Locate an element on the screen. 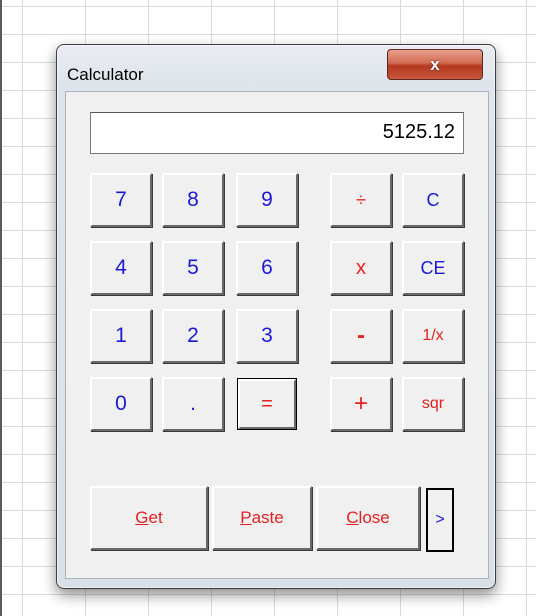 Image resolution: width=536 pixels, height=616 pixels. spreadsheet-edge is located at coordinates (1, 308).